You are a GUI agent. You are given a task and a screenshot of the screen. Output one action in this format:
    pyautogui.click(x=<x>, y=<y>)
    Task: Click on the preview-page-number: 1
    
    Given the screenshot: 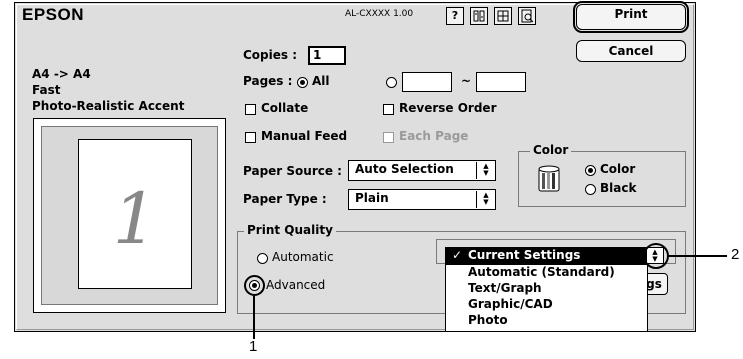 What is the action you would take?
    pyautogui.click(x=135, y=219)
    